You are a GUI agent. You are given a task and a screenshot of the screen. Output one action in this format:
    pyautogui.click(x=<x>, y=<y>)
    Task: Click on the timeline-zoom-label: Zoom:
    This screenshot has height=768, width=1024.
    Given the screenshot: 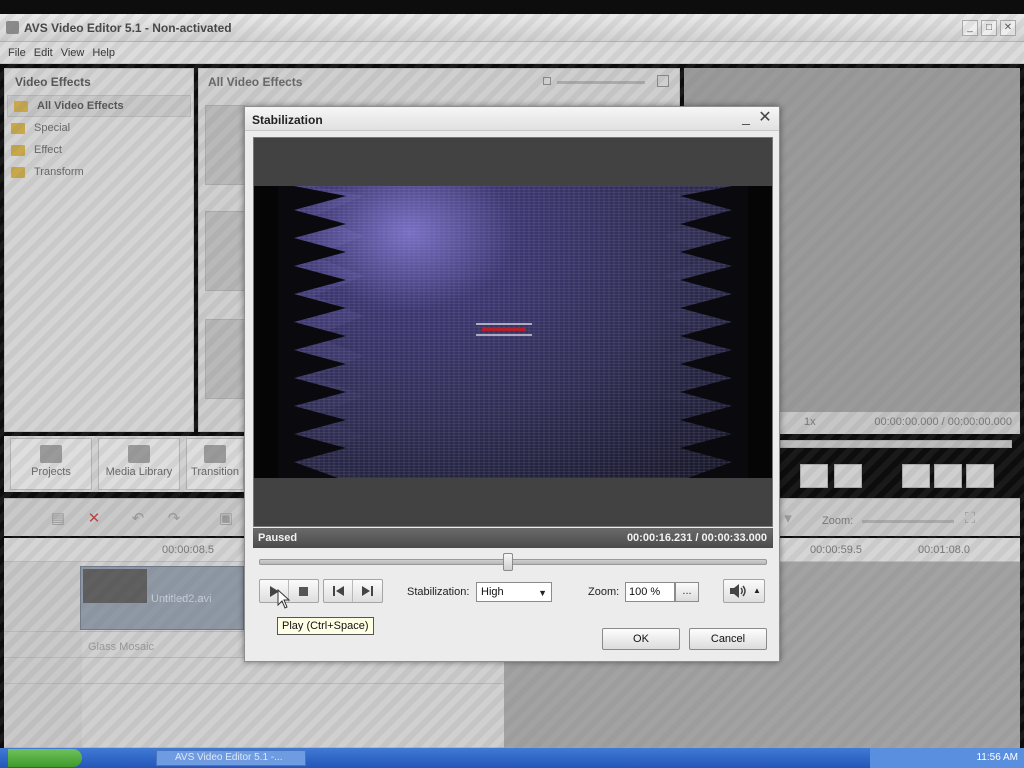 What is the action you would take?
    pyautogui.click(x=838, y=521)
    